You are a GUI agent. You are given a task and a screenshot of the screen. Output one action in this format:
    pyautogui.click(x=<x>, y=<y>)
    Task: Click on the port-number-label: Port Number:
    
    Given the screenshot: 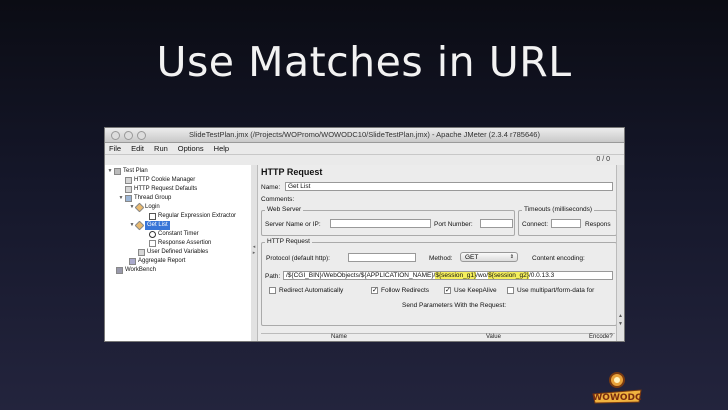 What is the action you would take?
    pyautogui.click(x=453, y=224)
    